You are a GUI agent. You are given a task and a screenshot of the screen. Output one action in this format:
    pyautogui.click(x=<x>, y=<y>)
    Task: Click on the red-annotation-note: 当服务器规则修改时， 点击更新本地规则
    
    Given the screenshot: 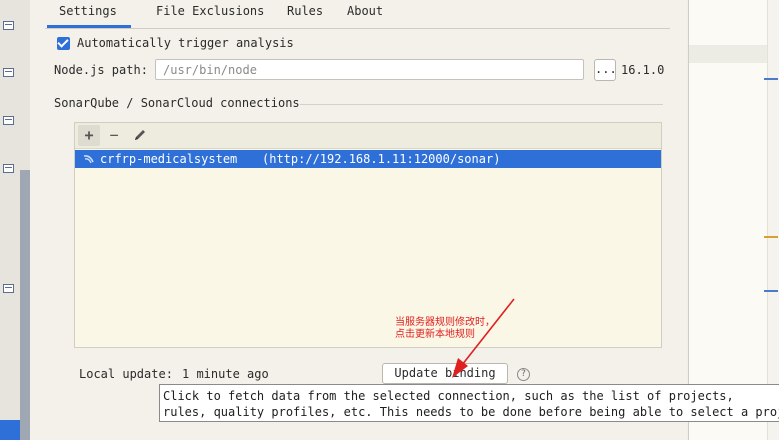 What is the action you would take?
    pyautogui.click(x=445, y=329)
    